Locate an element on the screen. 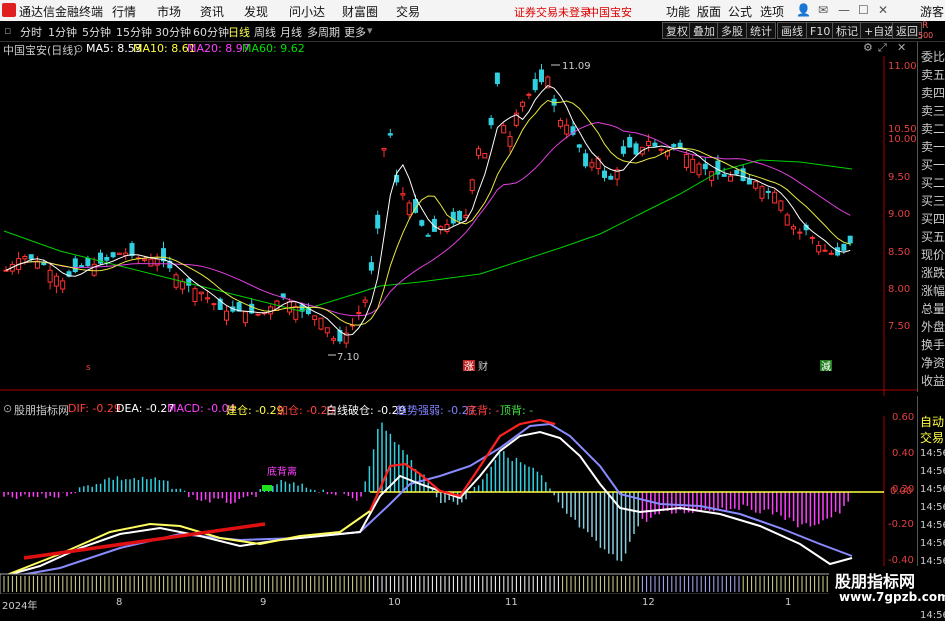 The width and height of the screenshot is (945, 621). huaxian-button: 画线 is located at coordinates (792, 30).